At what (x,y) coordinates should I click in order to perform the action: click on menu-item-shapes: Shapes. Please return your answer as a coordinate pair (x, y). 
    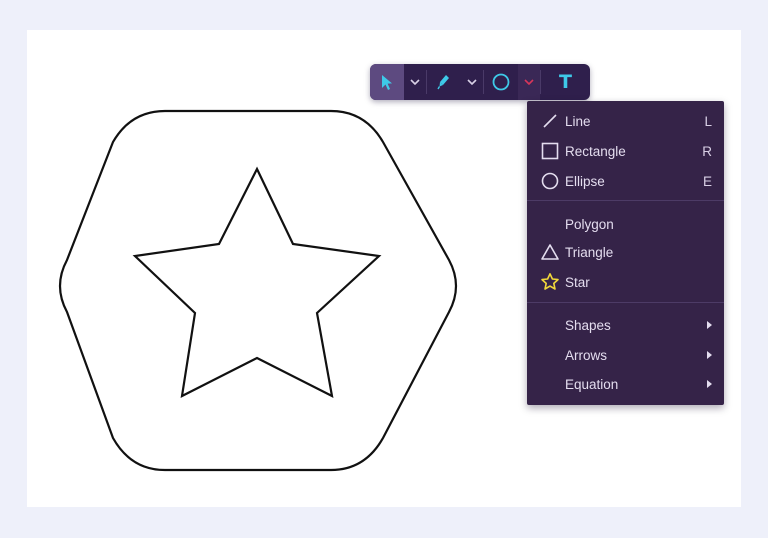
    Looking at the image, I should click on (625, 325).